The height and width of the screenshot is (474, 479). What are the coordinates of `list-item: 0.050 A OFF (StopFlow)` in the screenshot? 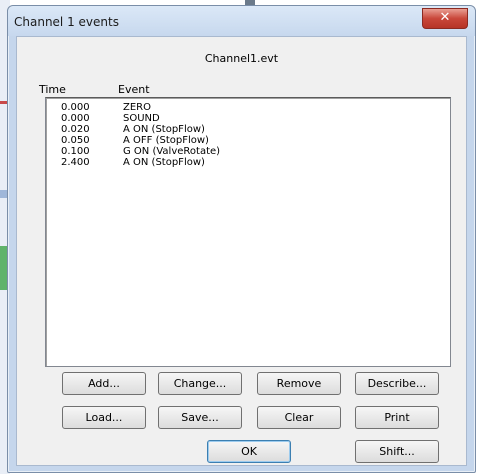 It's located at (248, 140).